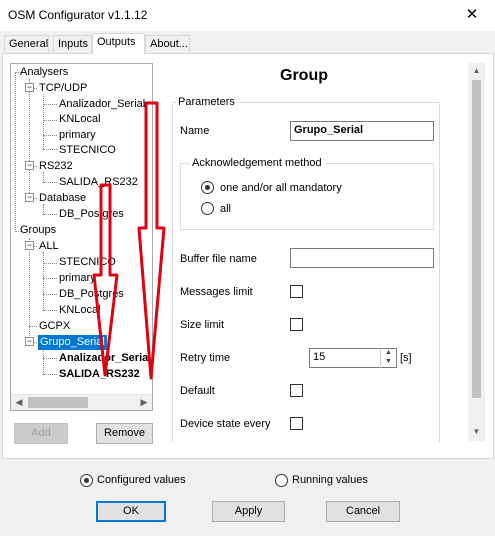 This screenshot has height=536, width=495. I want to click on cancel-button: Cancel, so click(363, 511).